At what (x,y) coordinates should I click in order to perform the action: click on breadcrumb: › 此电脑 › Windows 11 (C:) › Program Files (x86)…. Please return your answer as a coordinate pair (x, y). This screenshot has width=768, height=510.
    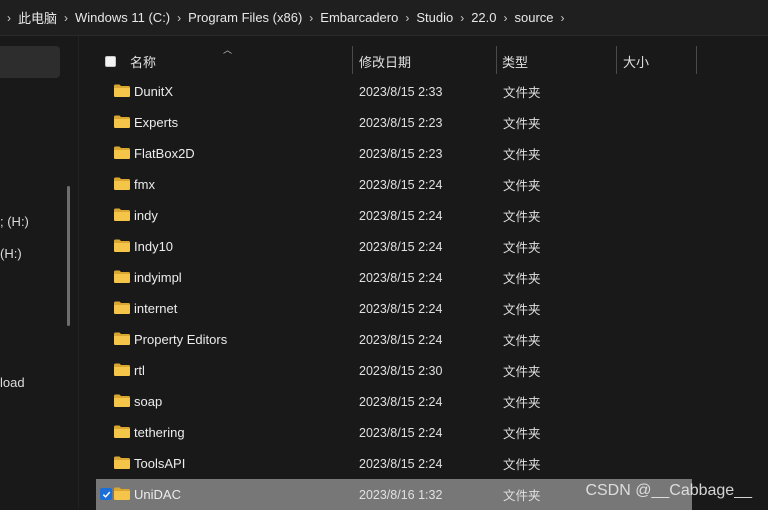
    Looking at the image, I should click on (286, 17).